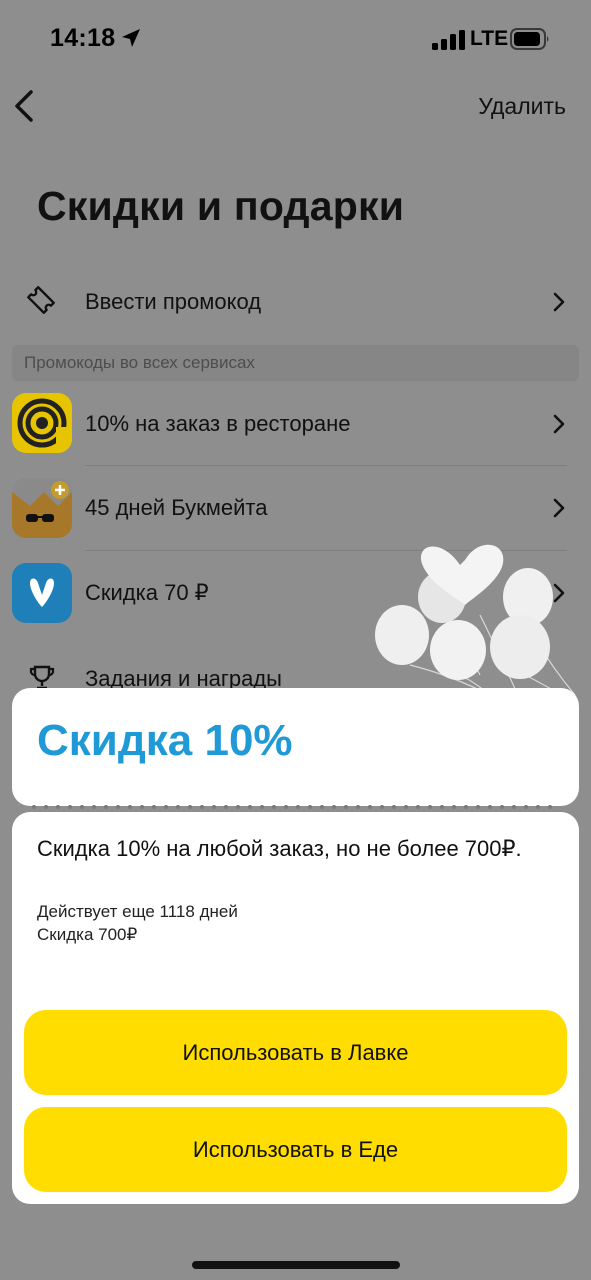 The image size is (591, 1280). What do you see at coordinates (296, 1265) in the screenshot?
I see `home-indicator` at bounding box center [296, 1265].